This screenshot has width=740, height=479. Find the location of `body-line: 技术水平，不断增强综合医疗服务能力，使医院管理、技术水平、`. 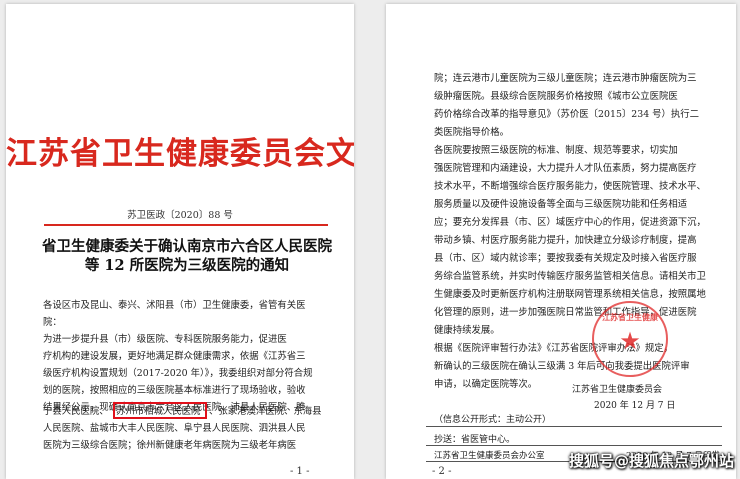

body-line: 技术水平，不断增强综合医疗服务能力，使医院管理、技术水平、 is located at coordinates (570, 186).